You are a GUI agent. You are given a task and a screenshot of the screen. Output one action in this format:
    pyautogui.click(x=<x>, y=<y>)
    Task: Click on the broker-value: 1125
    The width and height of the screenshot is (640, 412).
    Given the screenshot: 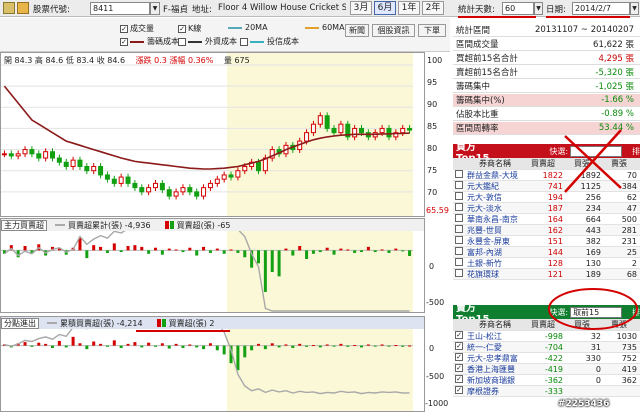 What is the action you would take?
    pyautogui.click(x=590, y=186)
    